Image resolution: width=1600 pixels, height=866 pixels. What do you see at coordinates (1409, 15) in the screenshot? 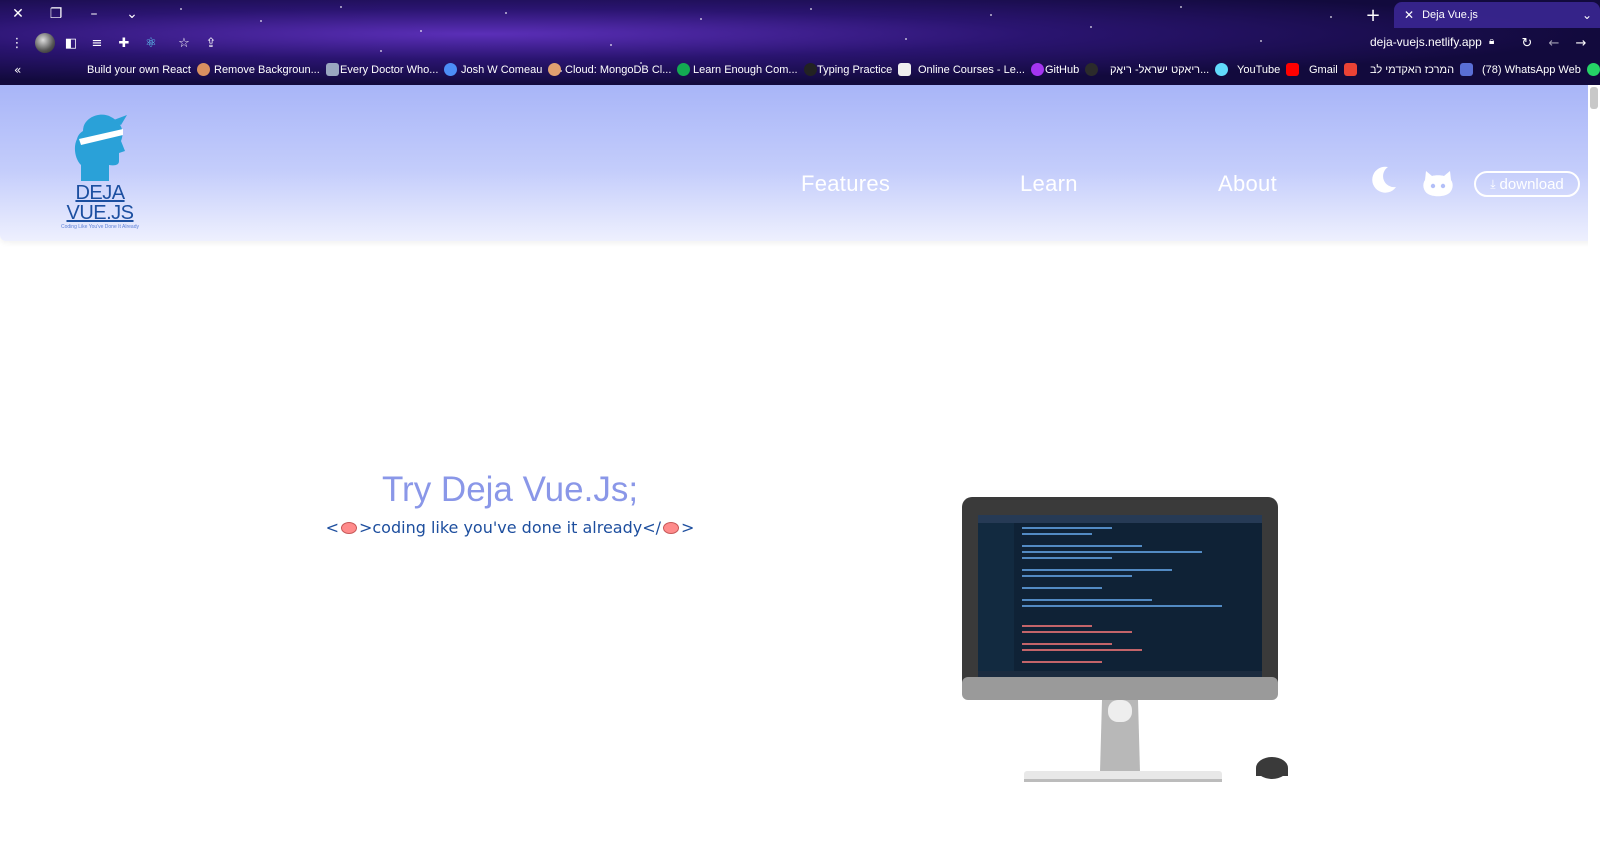
I see `tab-close-icon: ✕` at bounding box center [1409, 15].